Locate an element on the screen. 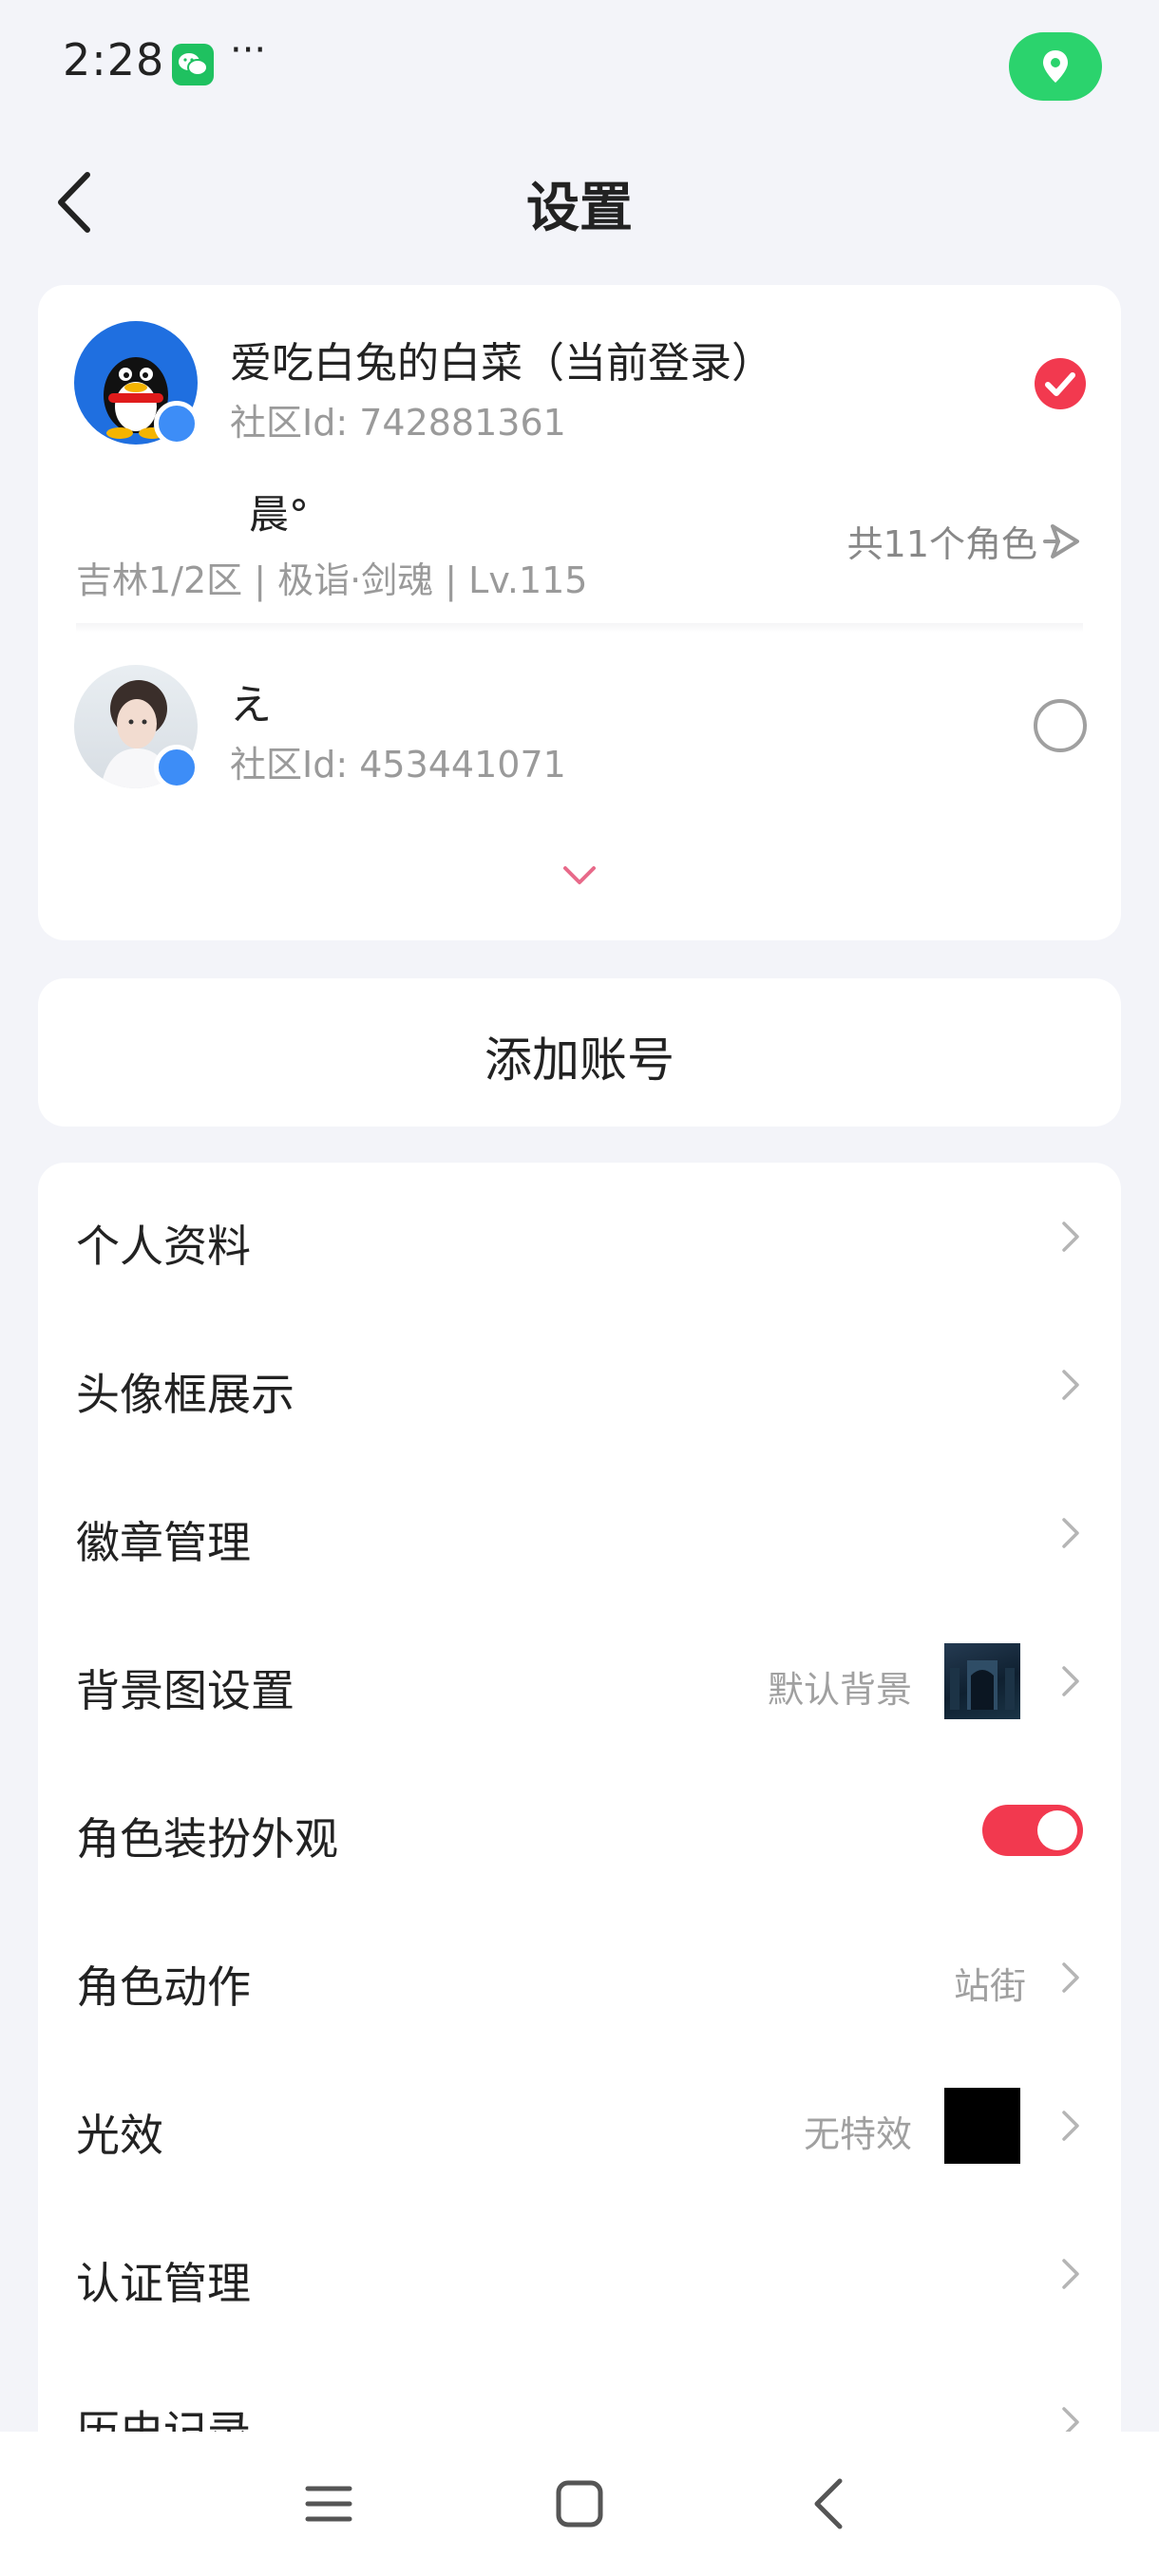 Image resolution: width=1159 pixels, height=2576 pixels. radio-unchecked-icon is located at coordinates (1060, 725).